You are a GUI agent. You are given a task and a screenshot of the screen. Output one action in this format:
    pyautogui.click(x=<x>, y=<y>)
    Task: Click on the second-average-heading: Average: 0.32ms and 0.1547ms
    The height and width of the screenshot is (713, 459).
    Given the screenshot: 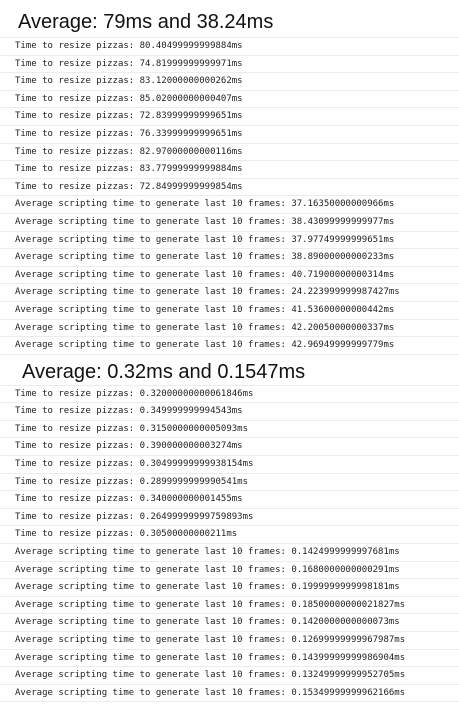 What is the action you would take?
    pyautogui.click(x=164, y=371)
    